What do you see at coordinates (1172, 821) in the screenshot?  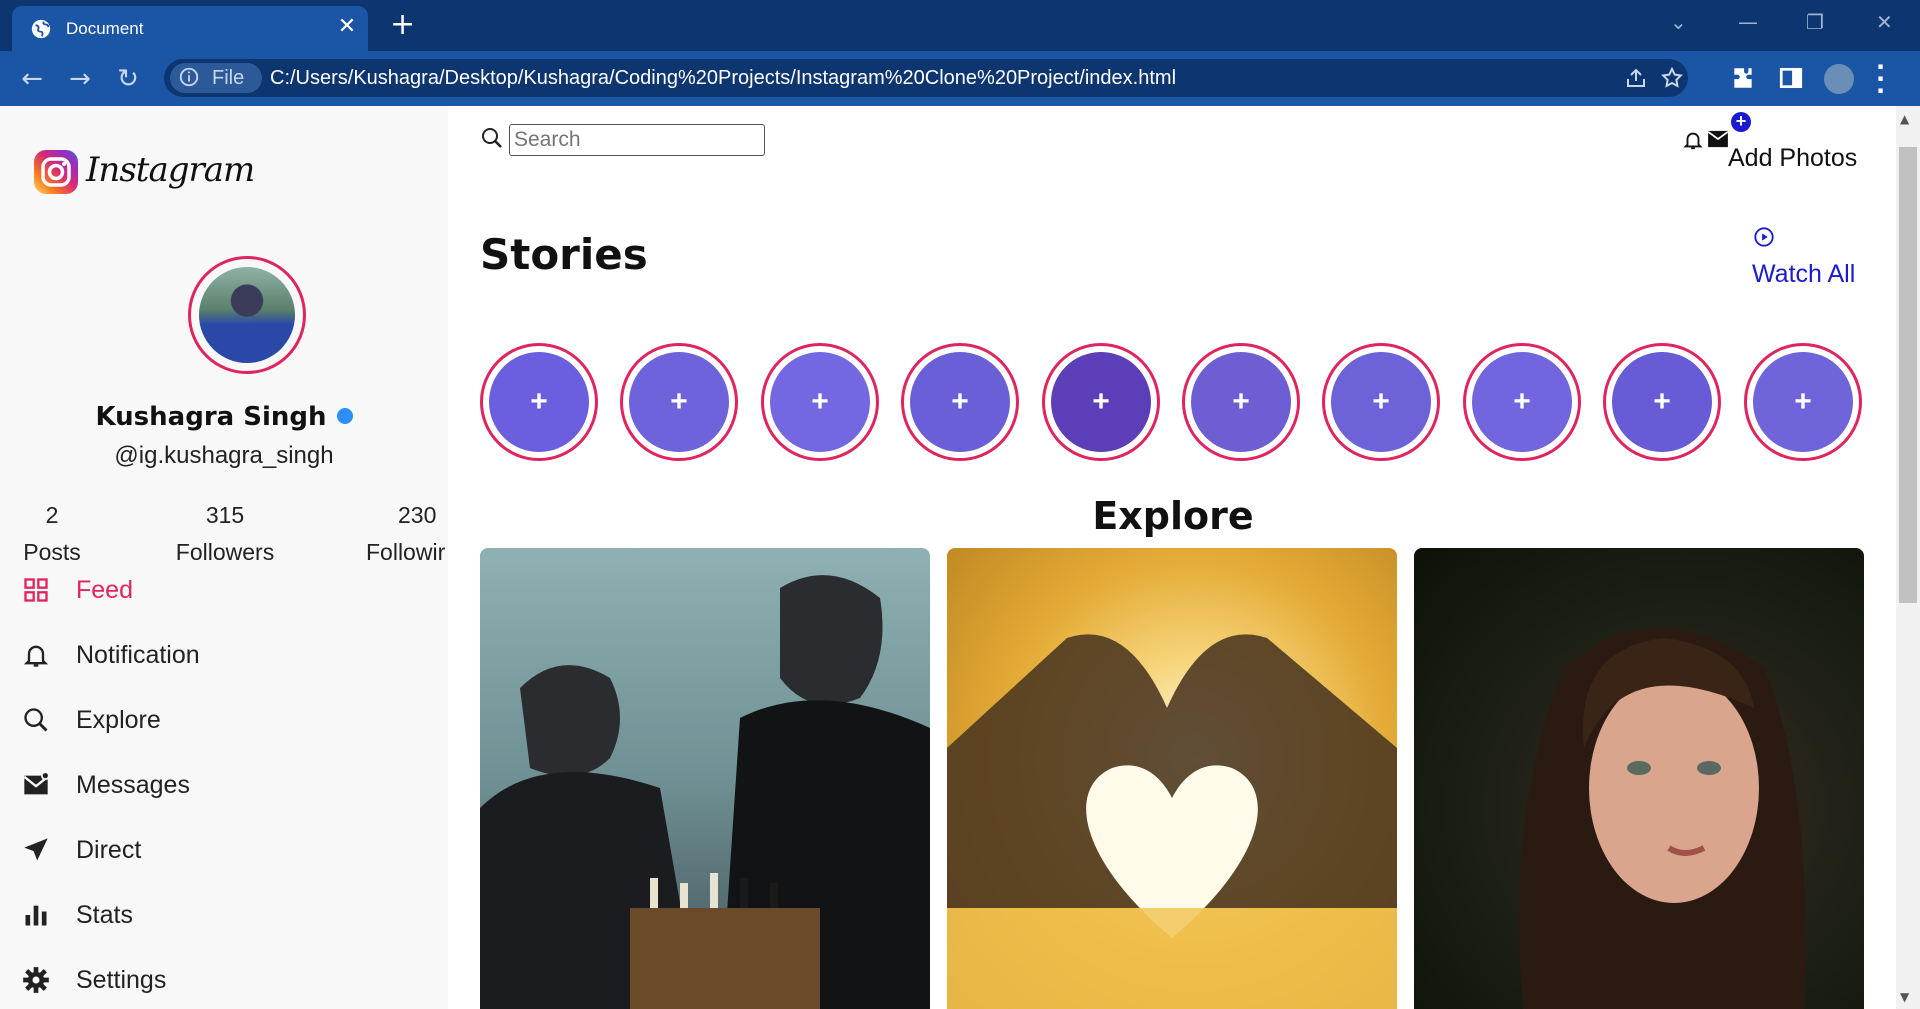 I see `heart-hands-art` at bounding box center [1172, 821].